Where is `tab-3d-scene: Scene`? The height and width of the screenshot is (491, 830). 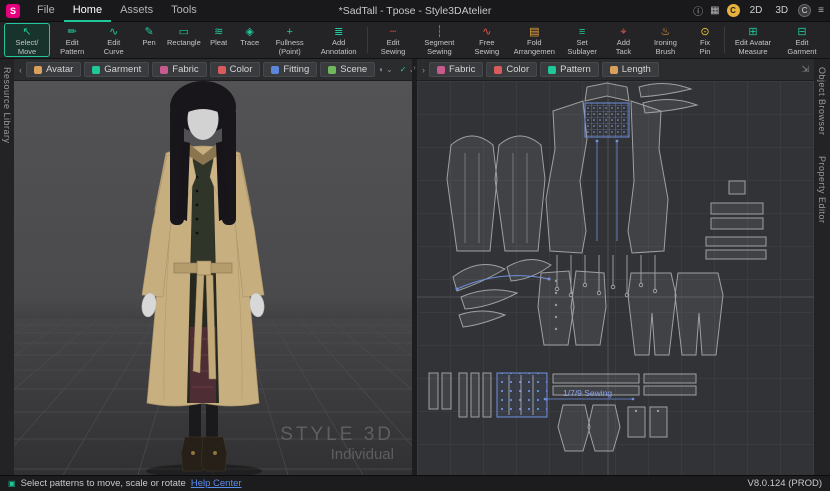 tab-3d-scene: Scene is located at coordinates (348, 69).